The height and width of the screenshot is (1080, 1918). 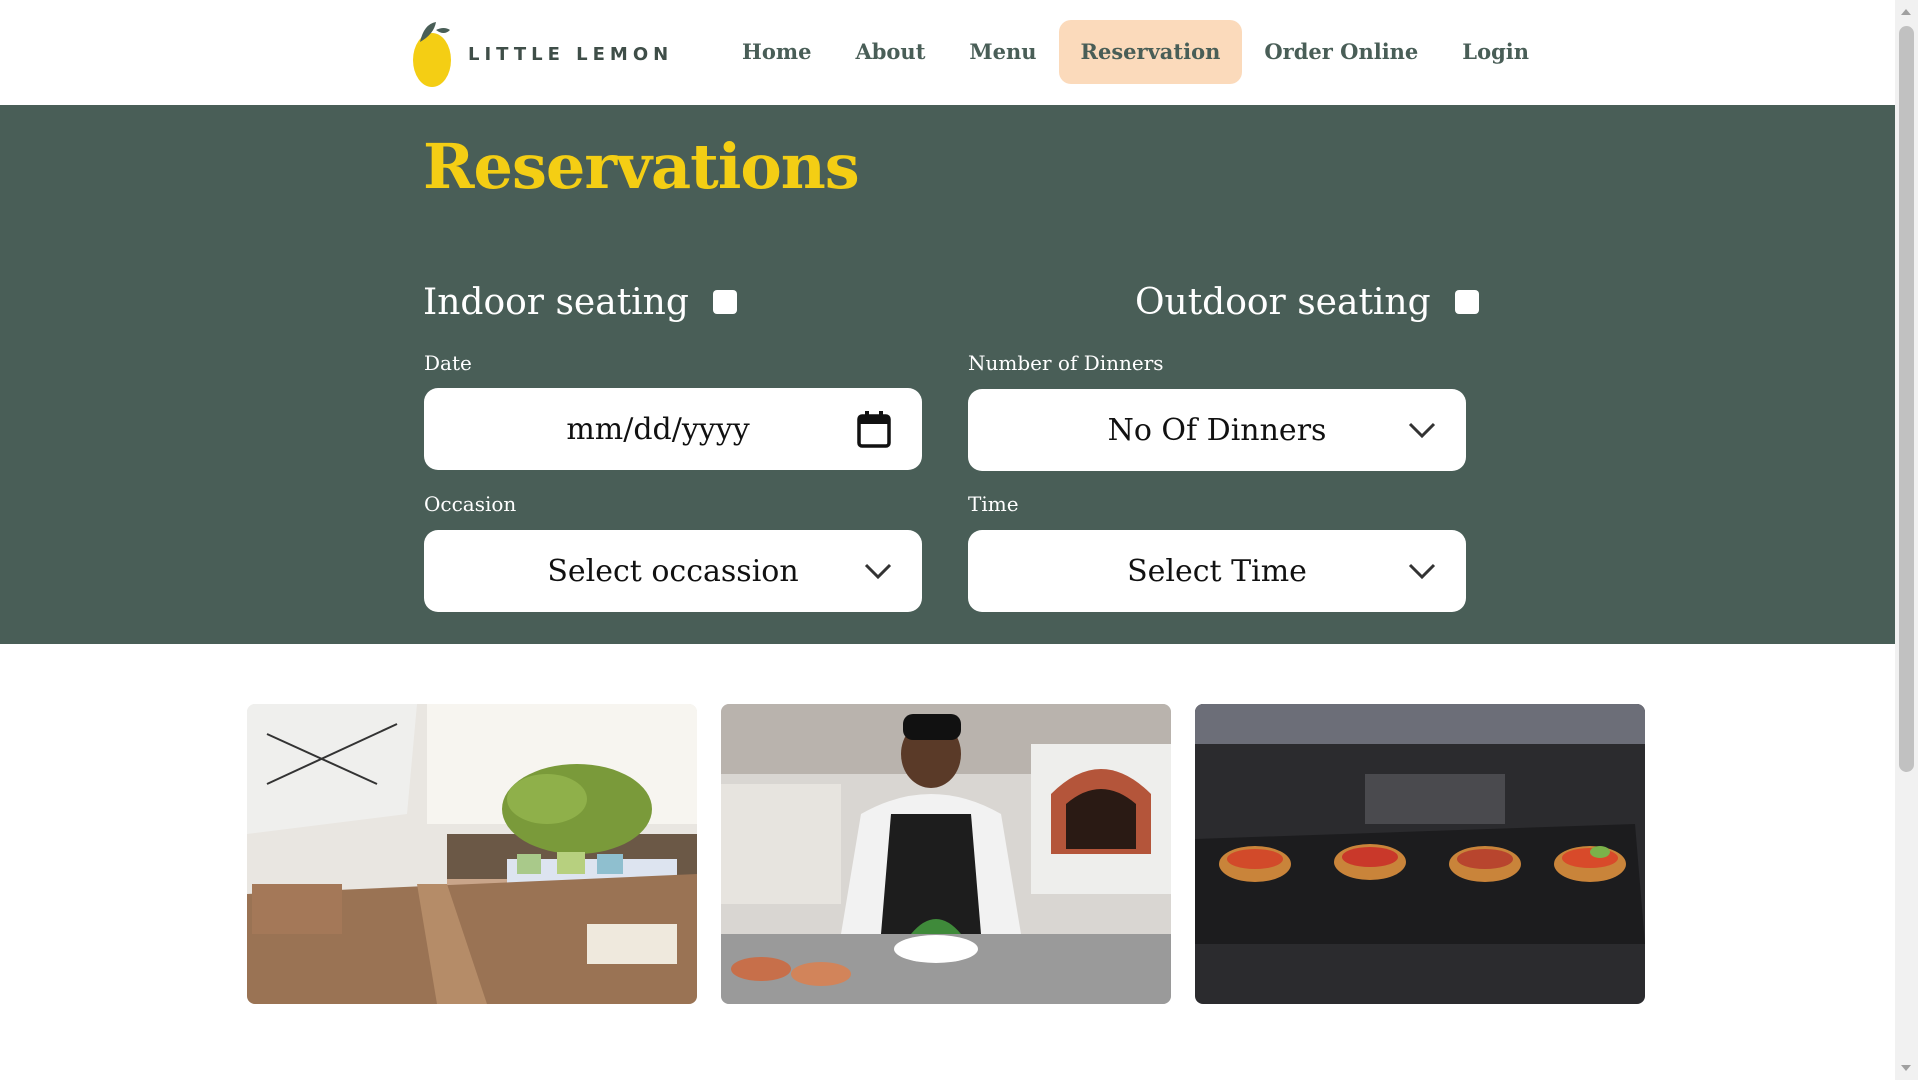 I want to click on dinners-selected-value: No Of Dinners, so click(x=1217, y=430).